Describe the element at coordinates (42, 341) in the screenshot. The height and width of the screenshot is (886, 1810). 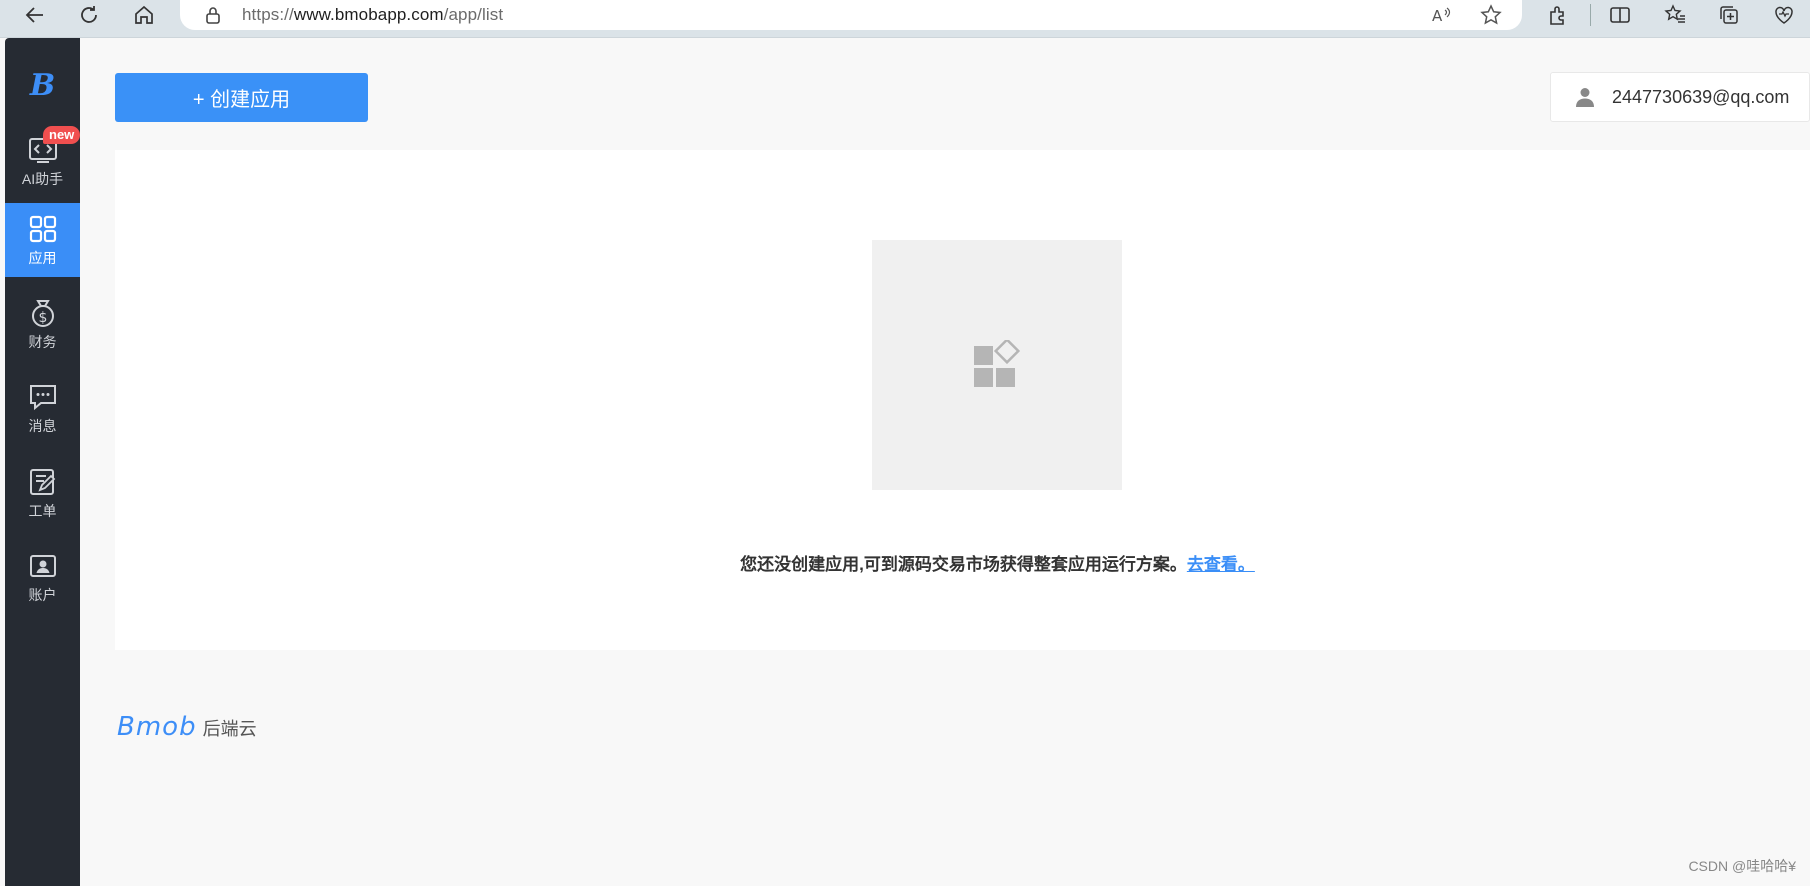
I see `sidebar-item-label: 财务` at that location.